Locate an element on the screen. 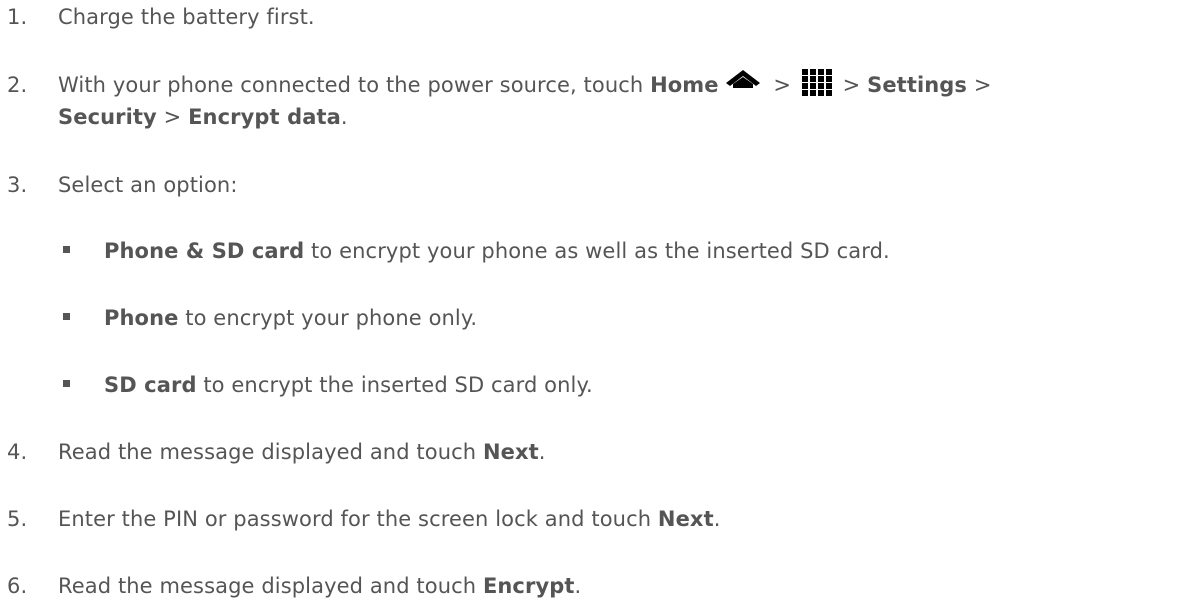 The image size is (1177, 611). option-text: Phone to encrypt your phone only. is located at coordinates (290, 318).